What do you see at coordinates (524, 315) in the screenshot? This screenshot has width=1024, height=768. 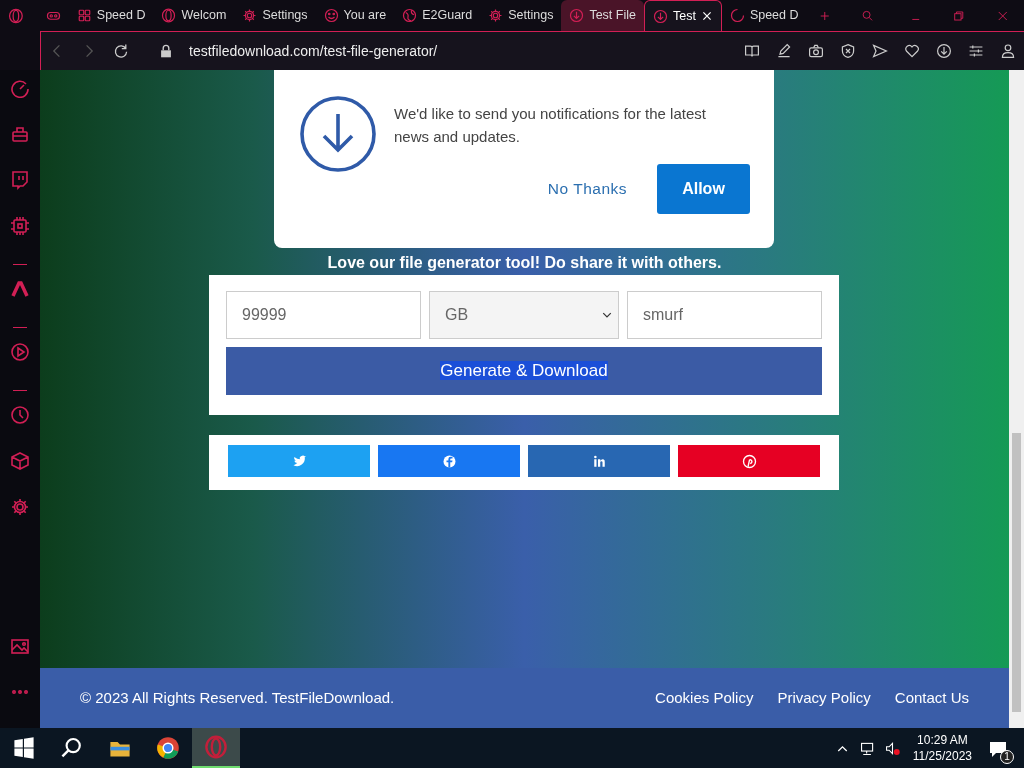 I see `unit-select: GB` at bounding box center [524, 315].